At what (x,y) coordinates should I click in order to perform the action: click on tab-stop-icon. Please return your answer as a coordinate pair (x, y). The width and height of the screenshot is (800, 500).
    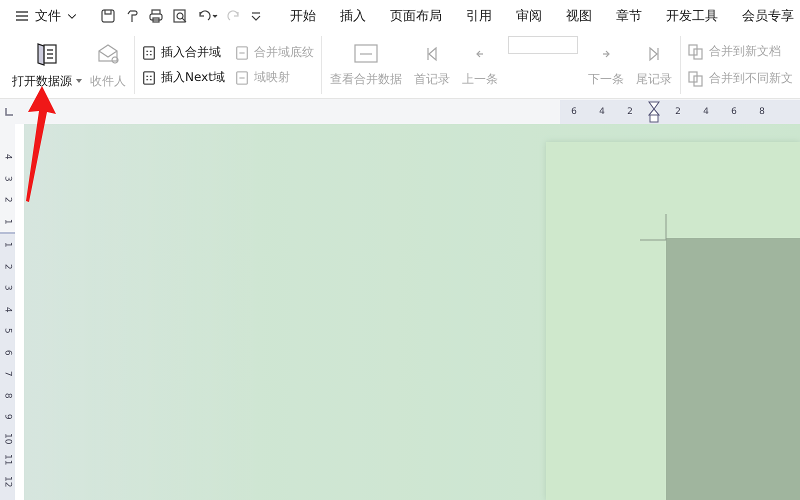
    Looking at the image, I should click on (9, 112).